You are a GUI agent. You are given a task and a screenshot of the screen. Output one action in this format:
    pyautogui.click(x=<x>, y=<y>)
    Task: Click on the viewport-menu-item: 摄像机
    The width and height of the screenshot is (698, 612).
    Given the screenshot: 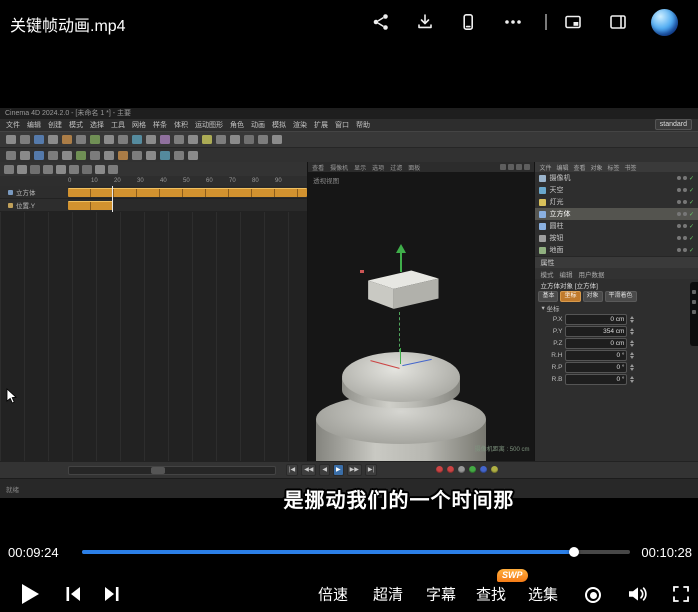 What is the action you would take?
    pyautogui.click(x=339, y=167)
    